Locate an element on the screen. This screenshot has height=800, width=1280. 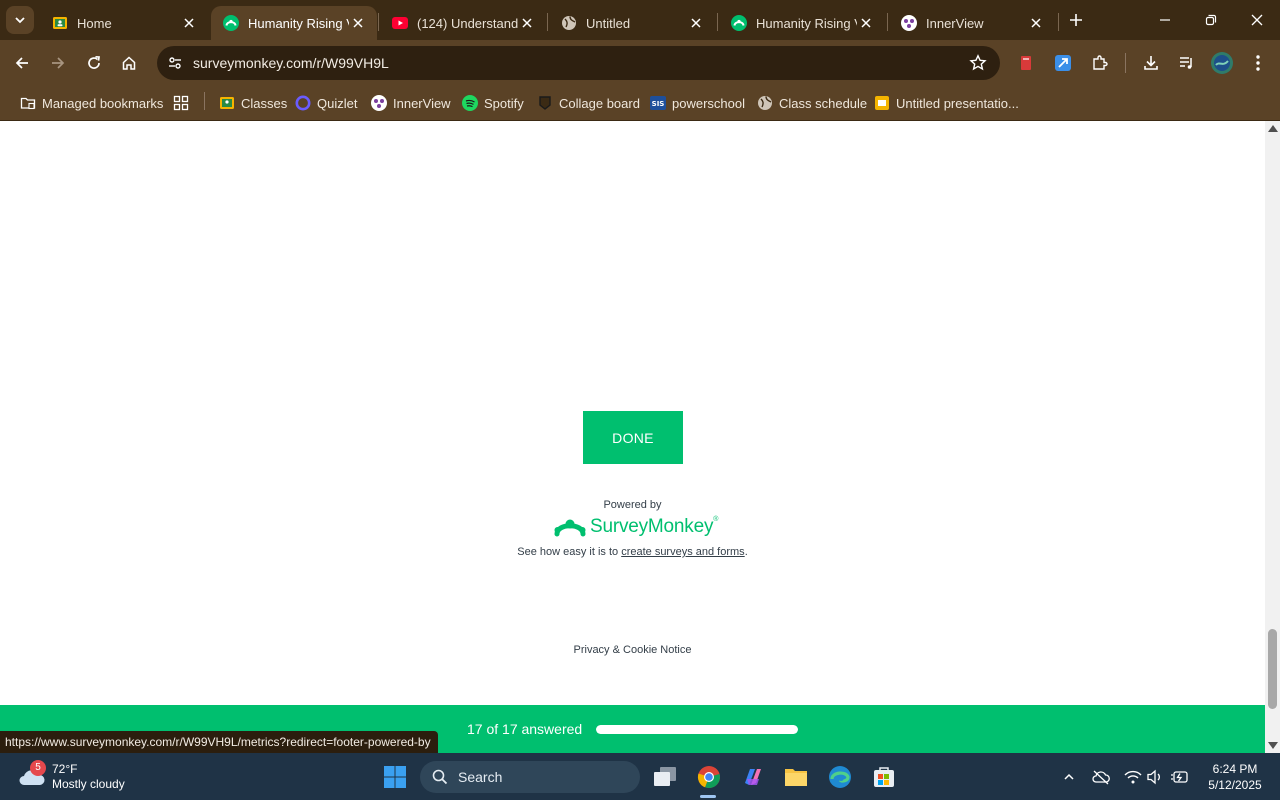
restore-icon is located at coordinates (1211, 20).